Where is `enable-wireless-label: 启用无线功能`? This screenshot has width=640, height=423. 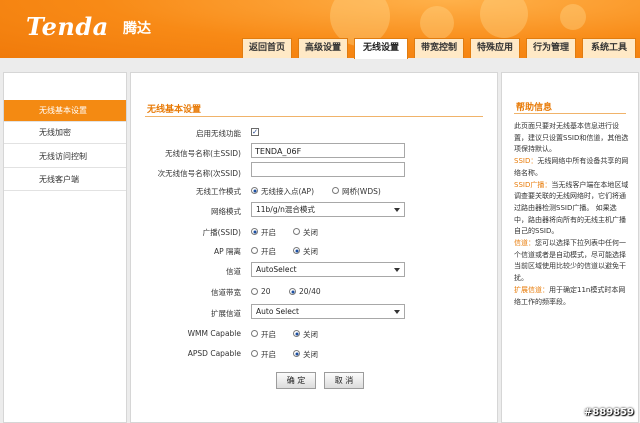 enable-wireless-label: 启用无线功能 is located at coordinates (218, 133).